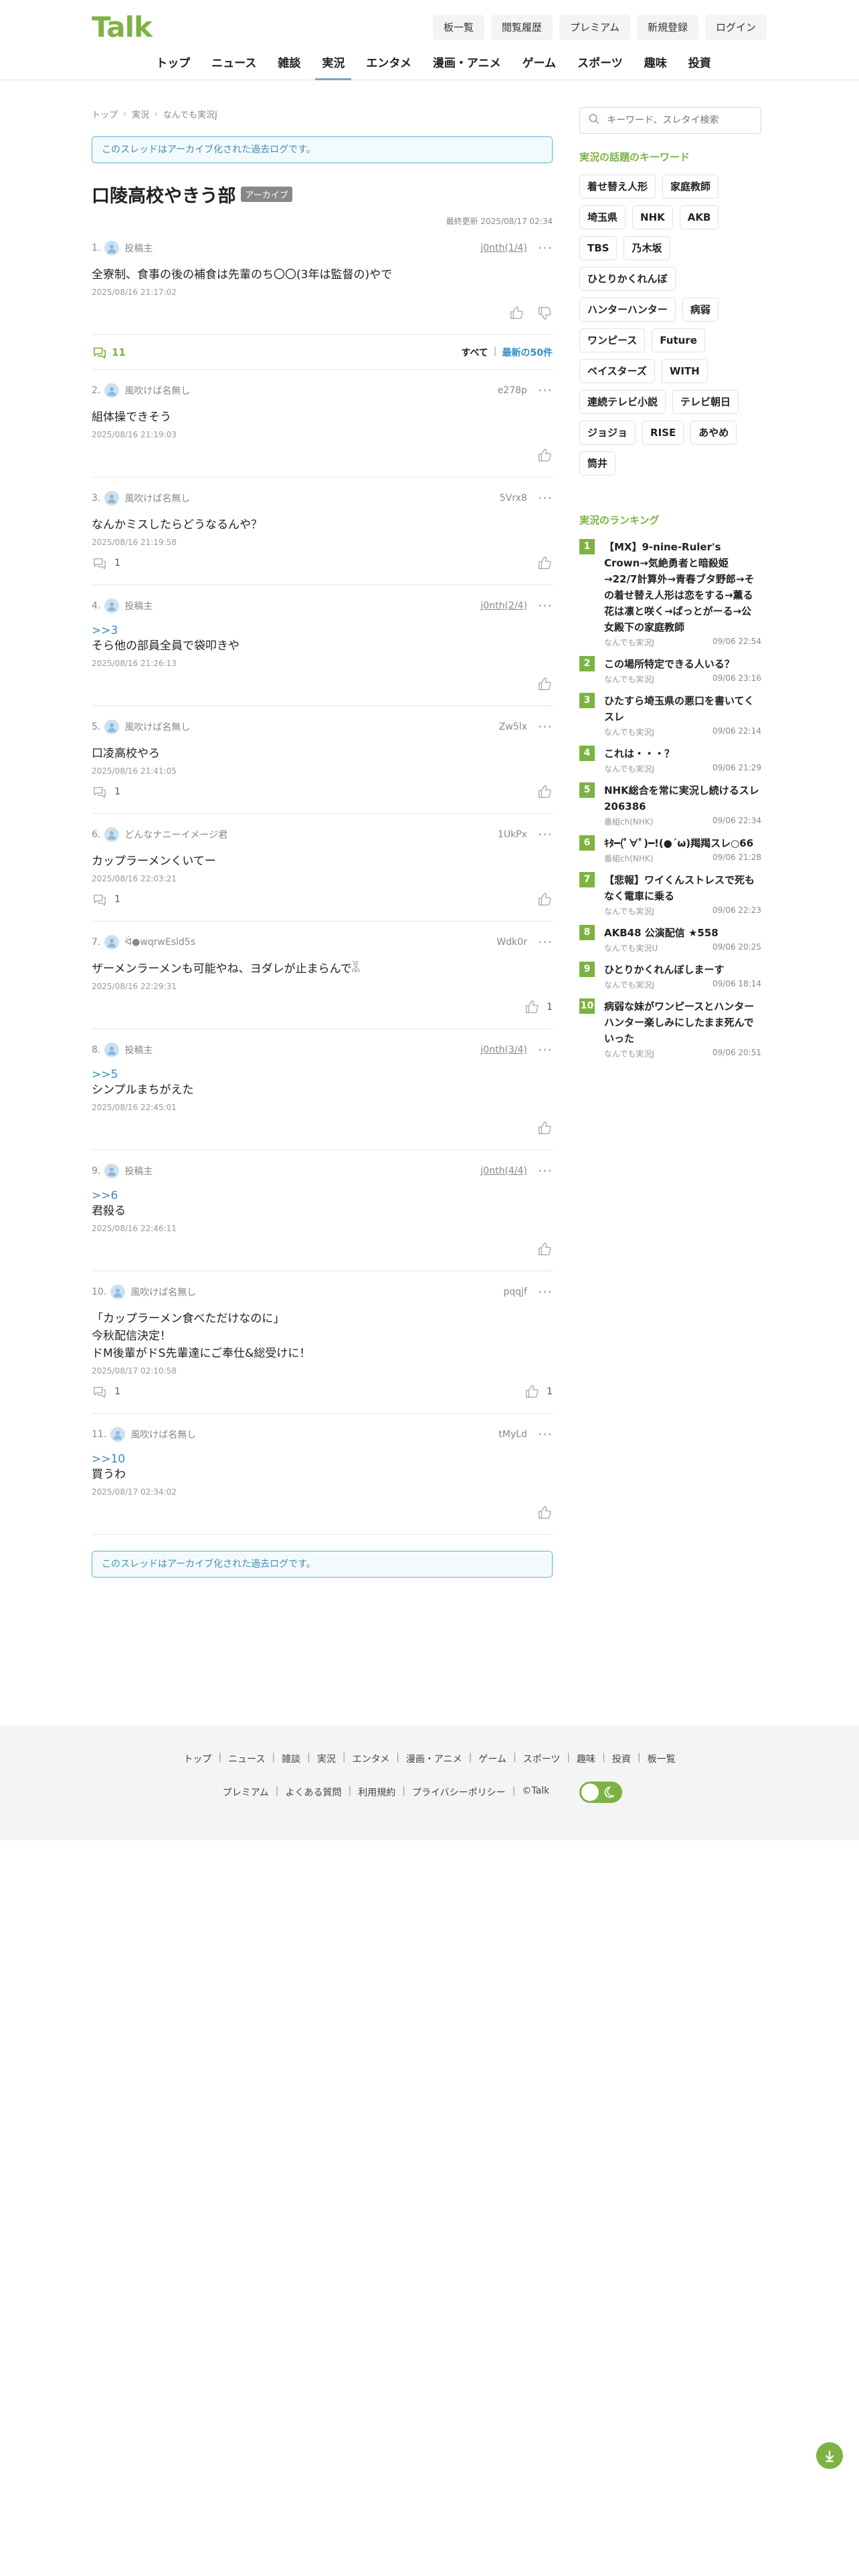 This screenshot has width=859, height=2576. Describe the element at coordinates (667, 27) in the screenshot. I see `top-link-register: 新規登録` at that location.